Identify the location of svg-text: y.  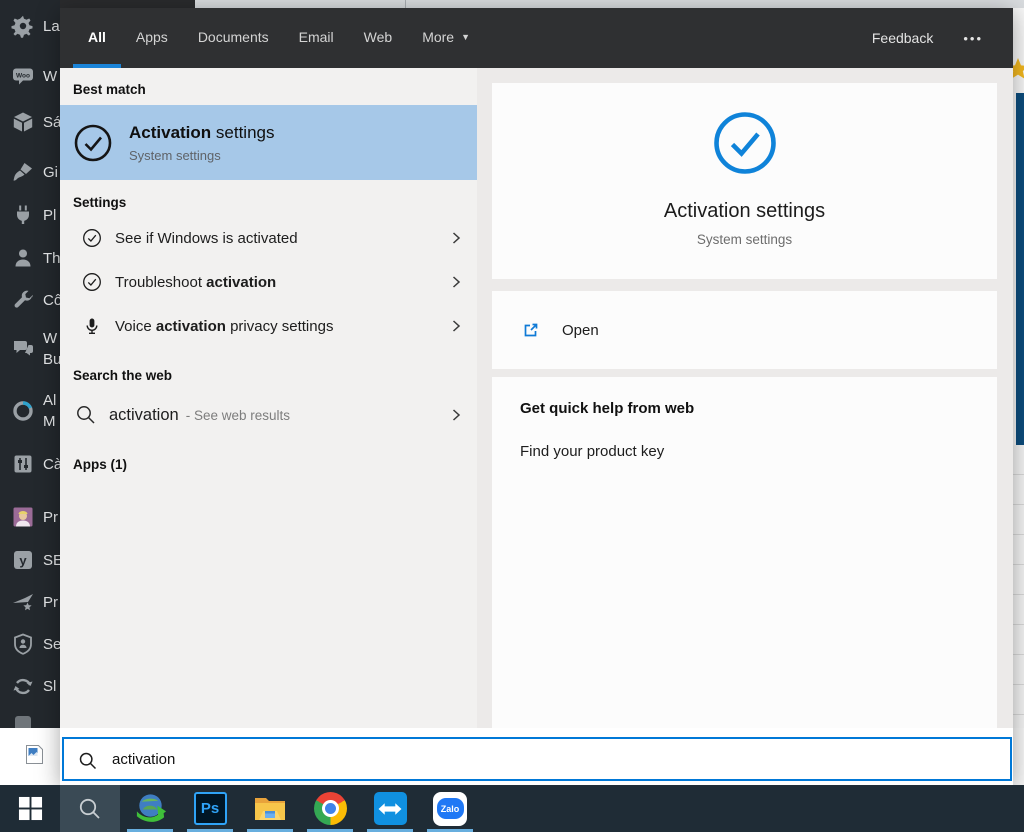
(23, 560).